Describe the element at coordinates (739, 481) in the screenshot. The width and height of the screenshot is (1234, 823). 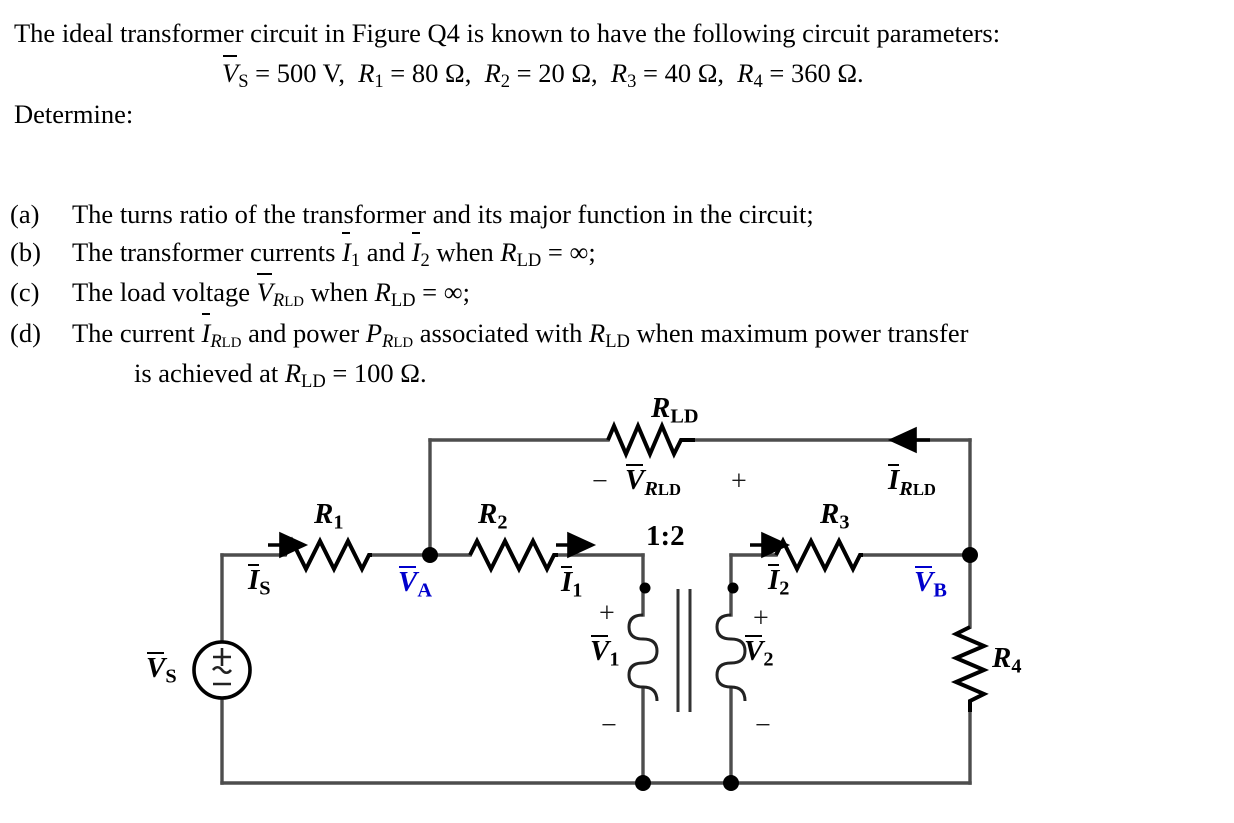
I see `polarity-vrld-plus: +` at that location.